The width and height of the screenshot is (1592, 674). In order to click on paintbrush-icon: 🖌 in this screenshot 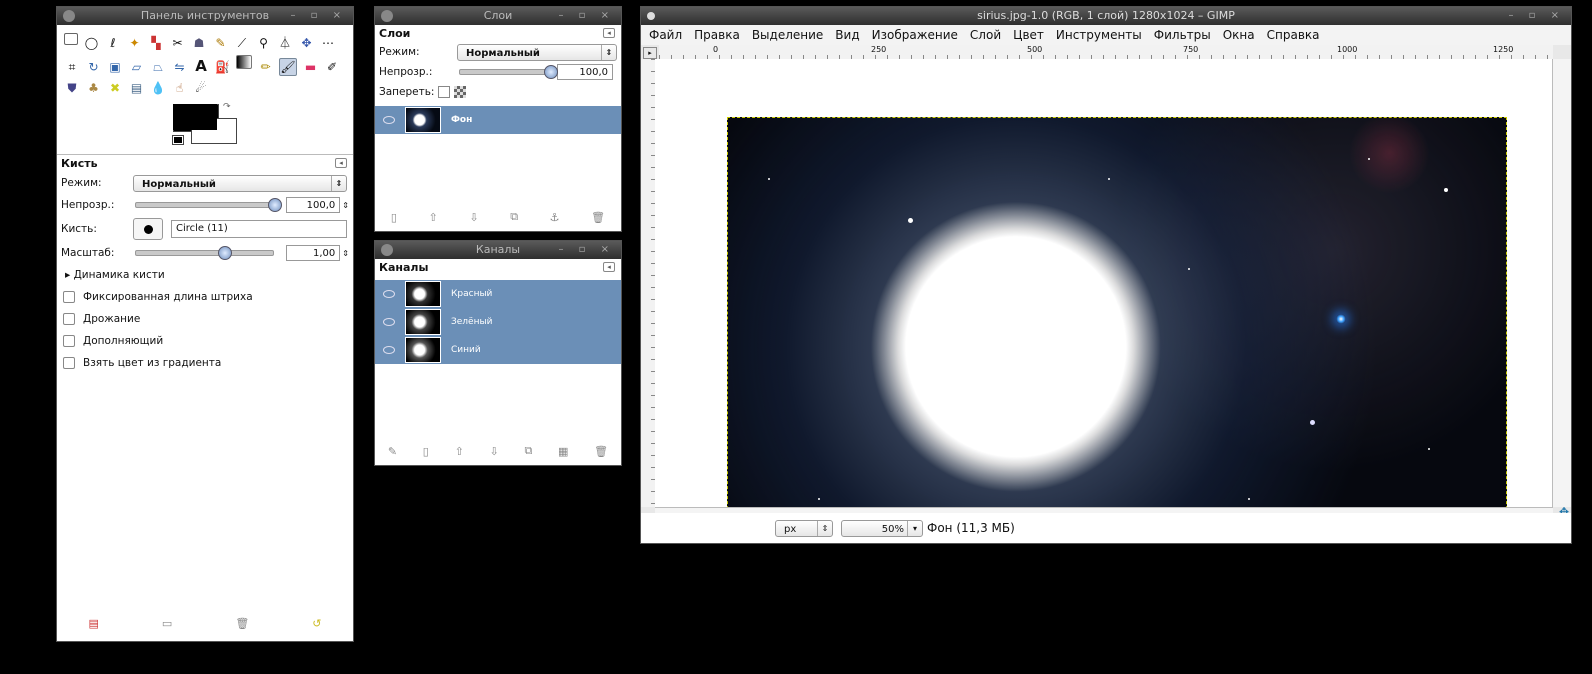, I will do `click(288, 67)`.